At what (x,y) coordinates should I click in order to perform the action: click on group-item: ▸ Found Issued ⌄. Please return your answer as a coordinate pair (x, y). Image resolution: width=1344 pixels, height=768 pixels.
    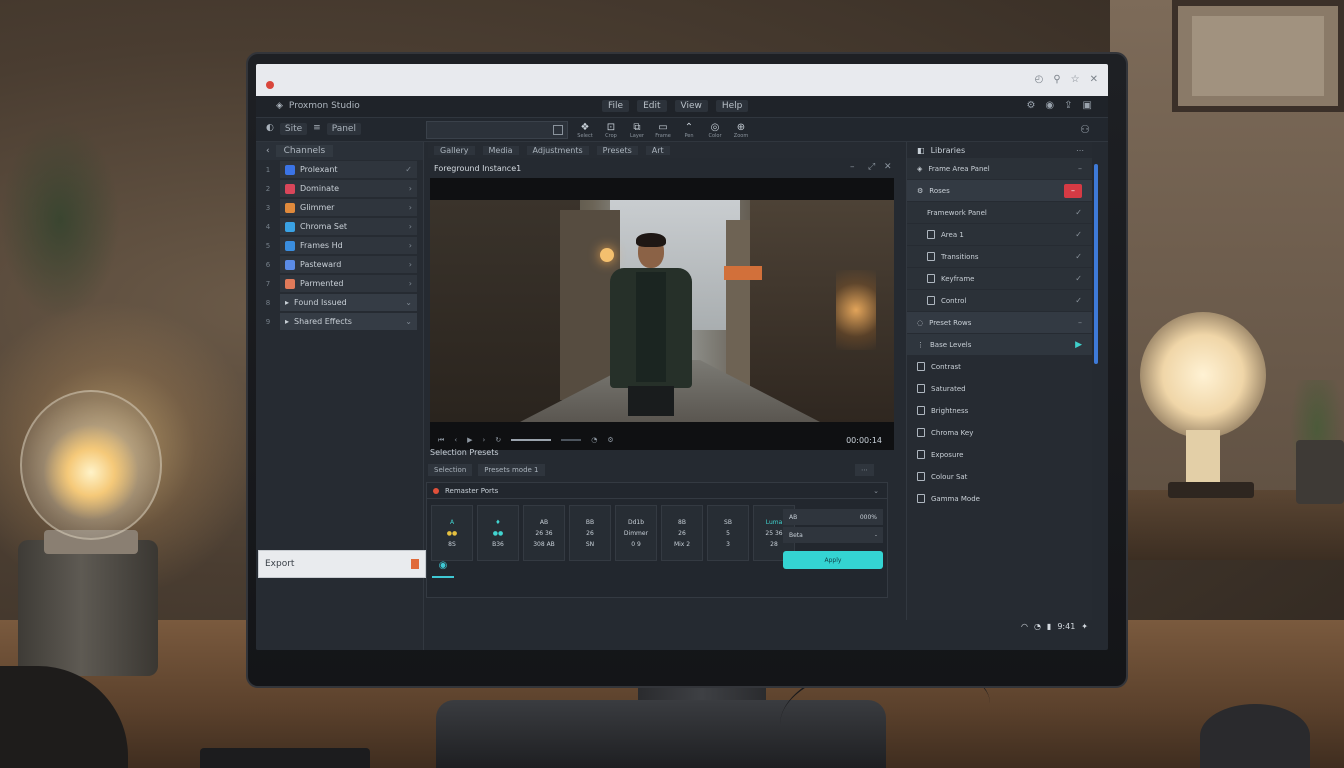
    Looking at the image, I should click on (348, 302).